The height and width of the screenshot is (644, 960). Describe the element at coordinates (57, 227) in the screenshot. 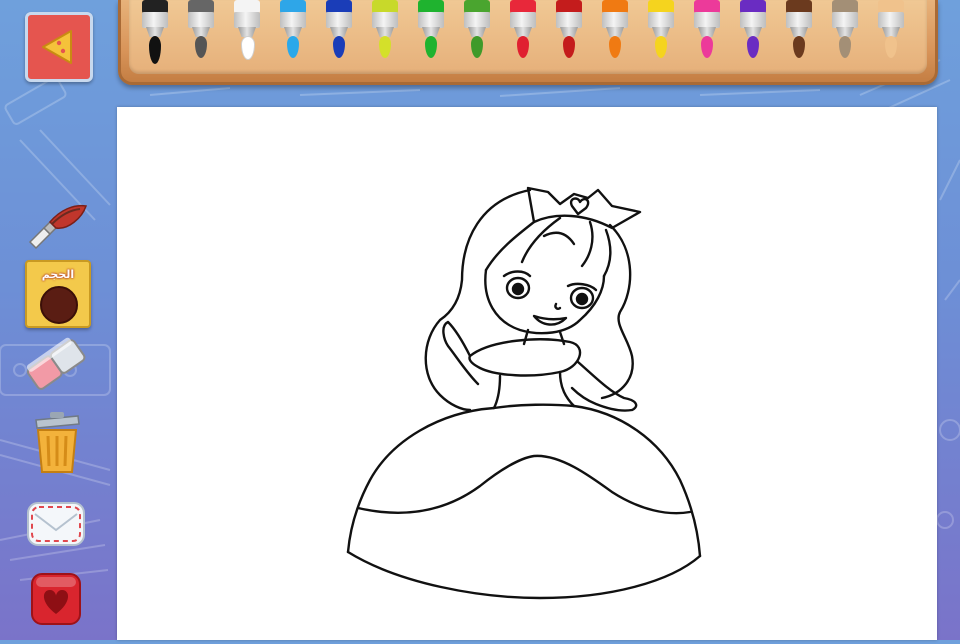

I see `paintbrush-icon` at that location.